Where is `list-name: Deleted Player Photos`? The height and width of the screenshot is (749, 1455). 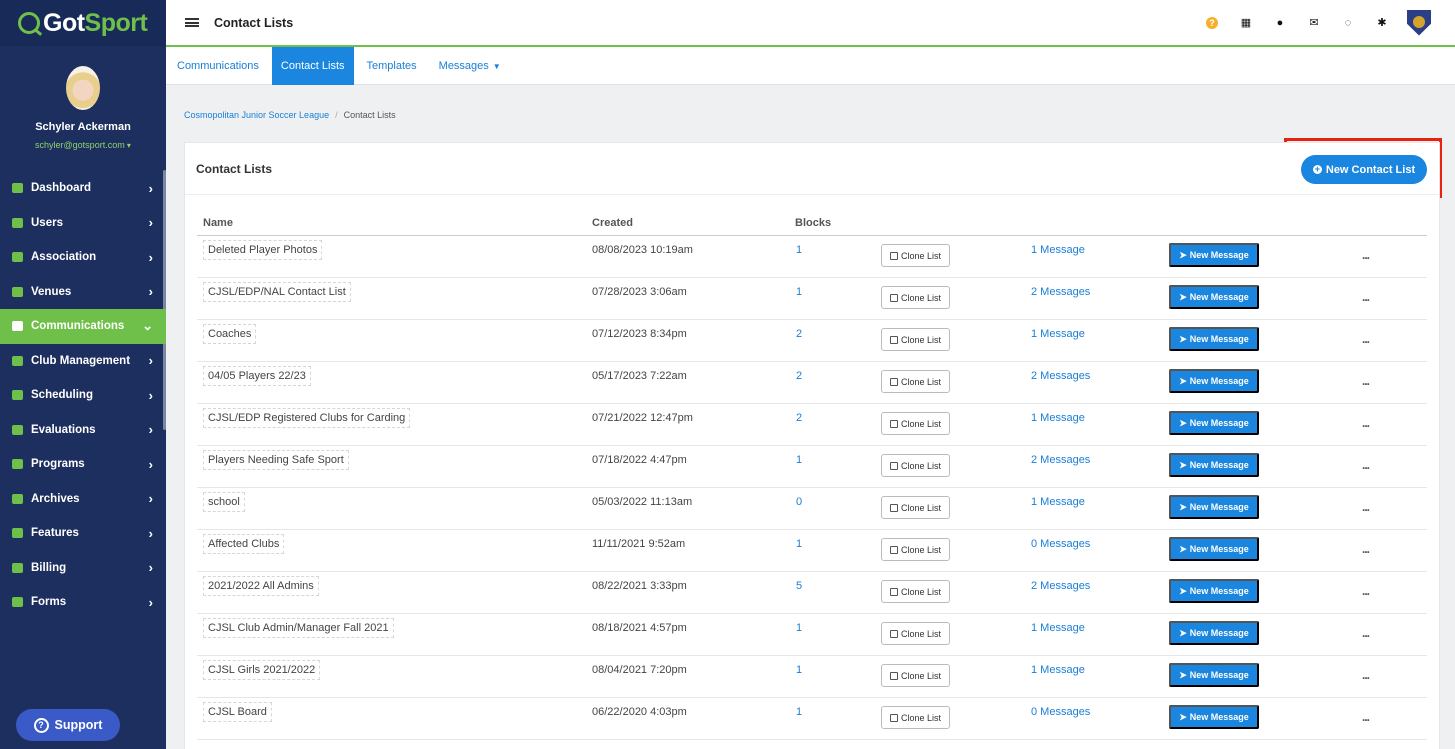
list-name: Deleted Player Photos is located at coordinates (263, 250).